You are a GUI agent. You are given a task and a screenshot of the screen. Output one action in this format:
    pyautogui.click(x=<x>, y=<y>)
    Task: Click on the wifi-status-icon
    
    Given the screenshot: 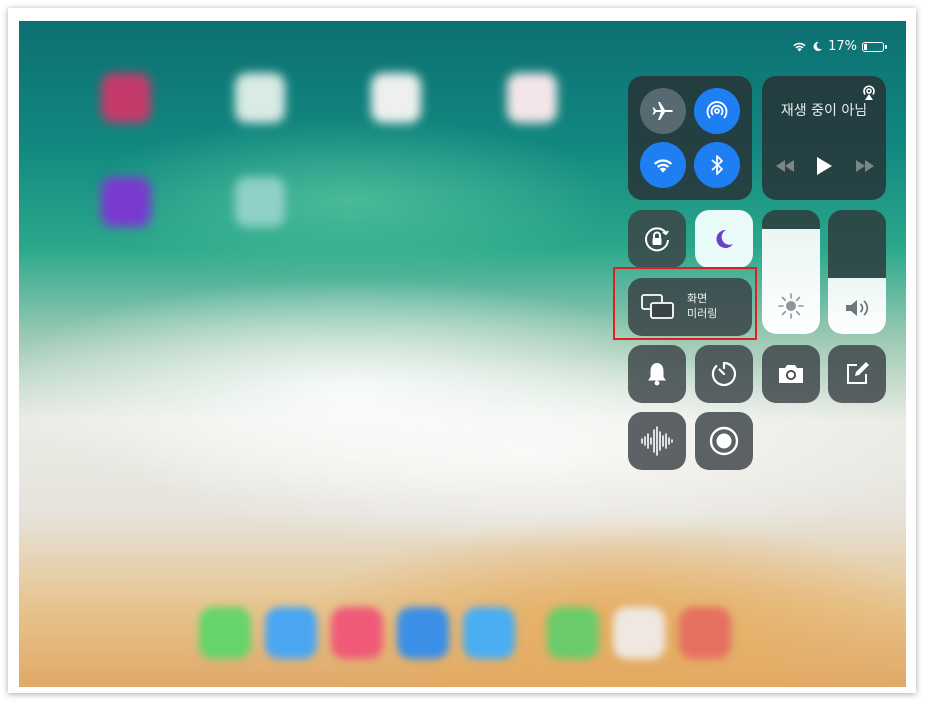 What is the action you would take?
    pyautogui.click(x=799, y=47)
    